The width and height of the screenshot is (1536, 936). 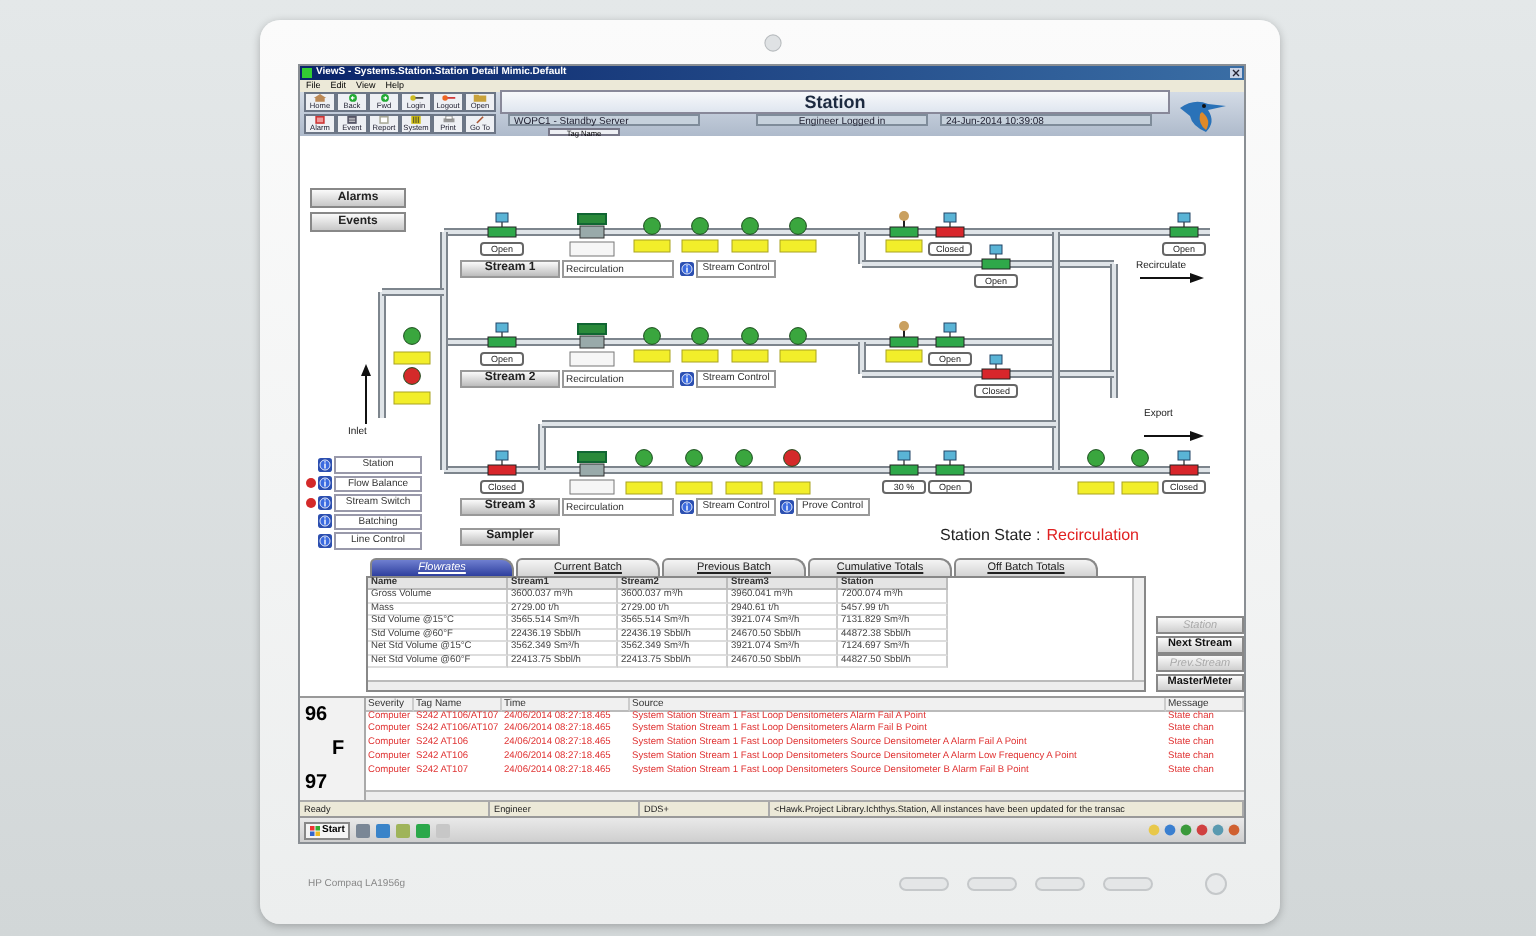 I want to click on forward-arrow-icon, so click(x=384, y=98).